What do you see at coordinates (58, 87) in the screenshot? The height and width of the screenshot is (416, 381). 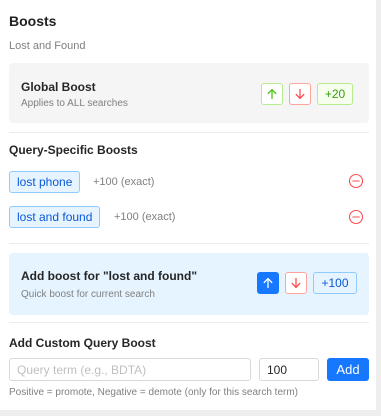 I see `global-boost-title: Global Boost` at bounding box center [58, 87].